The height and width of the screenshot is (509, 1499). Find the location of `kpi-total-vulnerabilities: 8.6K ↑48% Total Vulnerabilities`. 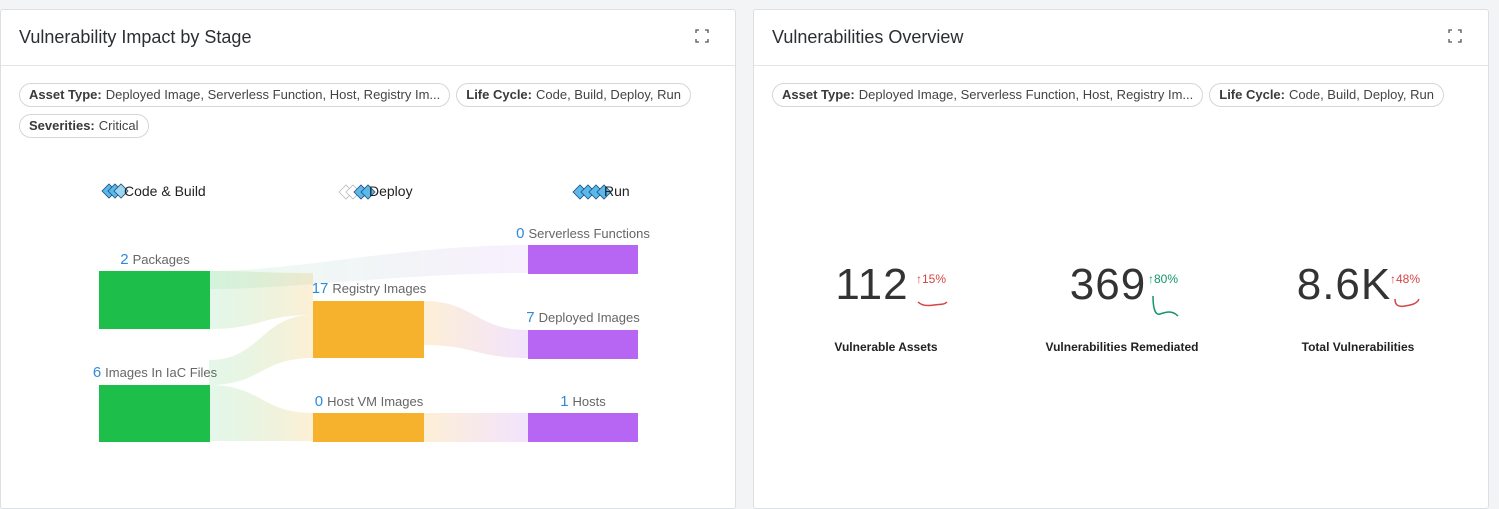

kpi-total-vulnerabilities: 8.6K ↑48% Total Vulnerabilities is located at coordinates (1358, 307).